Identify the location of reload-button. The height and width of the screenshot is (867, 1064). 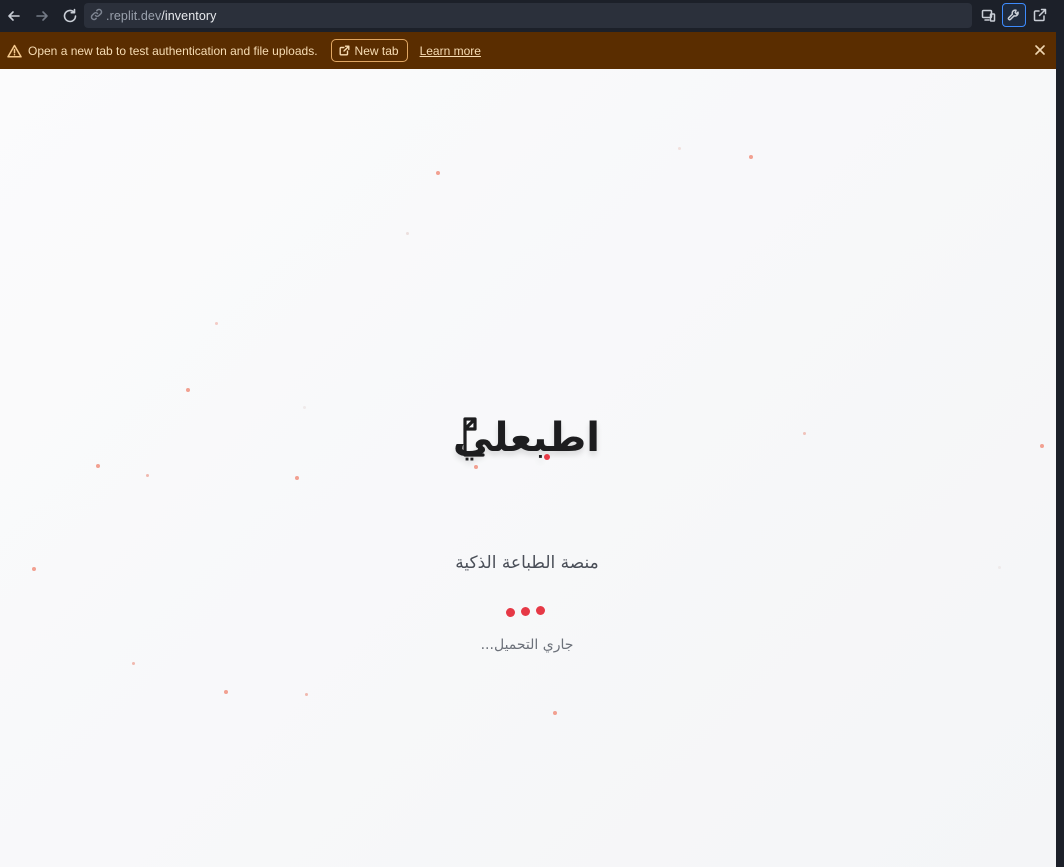
(70, 16).